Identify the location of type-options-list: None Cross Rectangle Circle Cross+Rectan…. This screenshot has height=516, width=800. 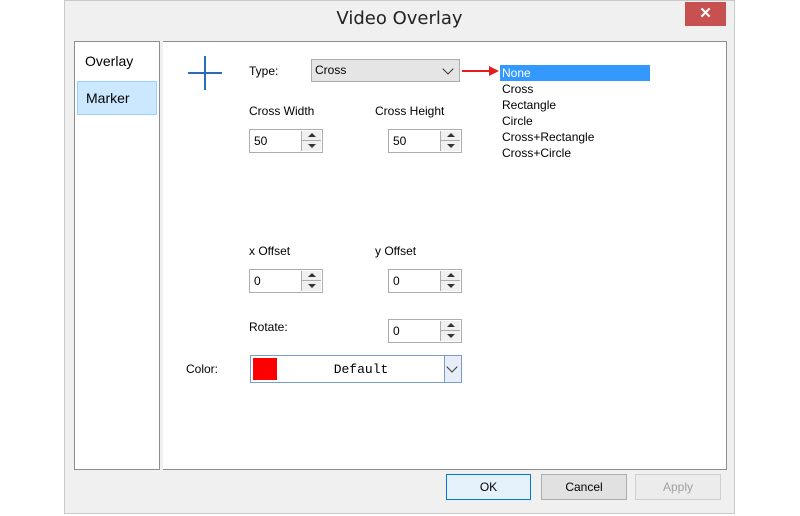
(575, 113).